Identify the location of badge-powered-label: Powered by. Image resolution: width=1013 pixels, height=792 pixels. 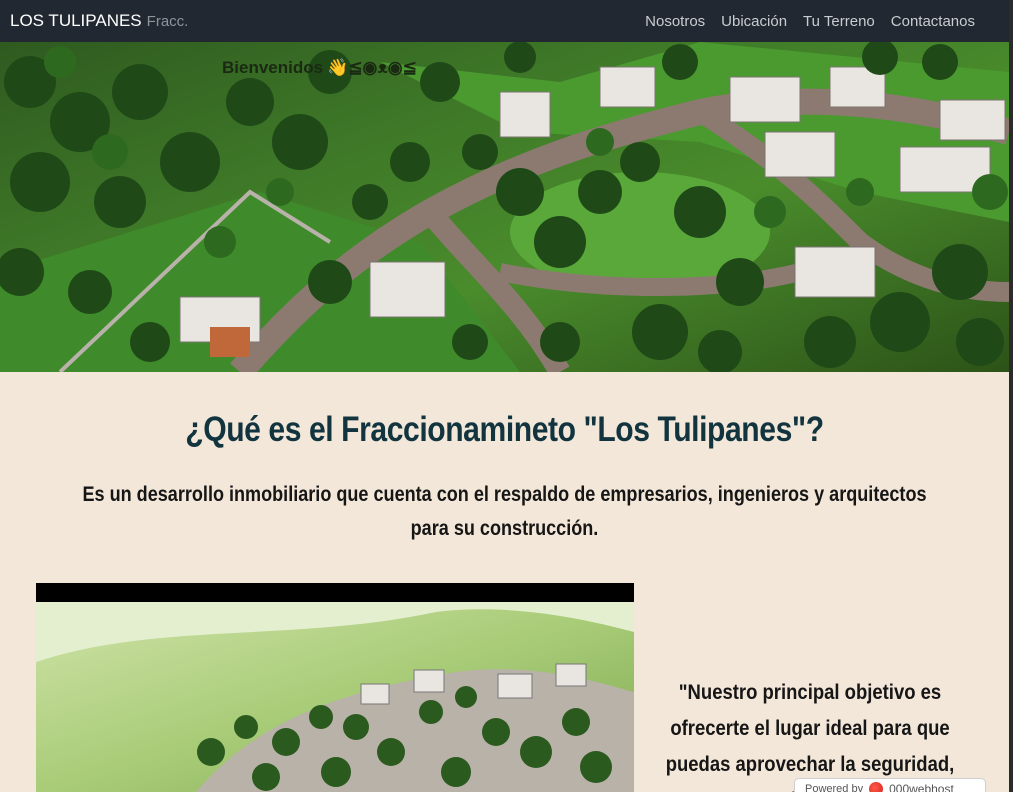
(834, 787).